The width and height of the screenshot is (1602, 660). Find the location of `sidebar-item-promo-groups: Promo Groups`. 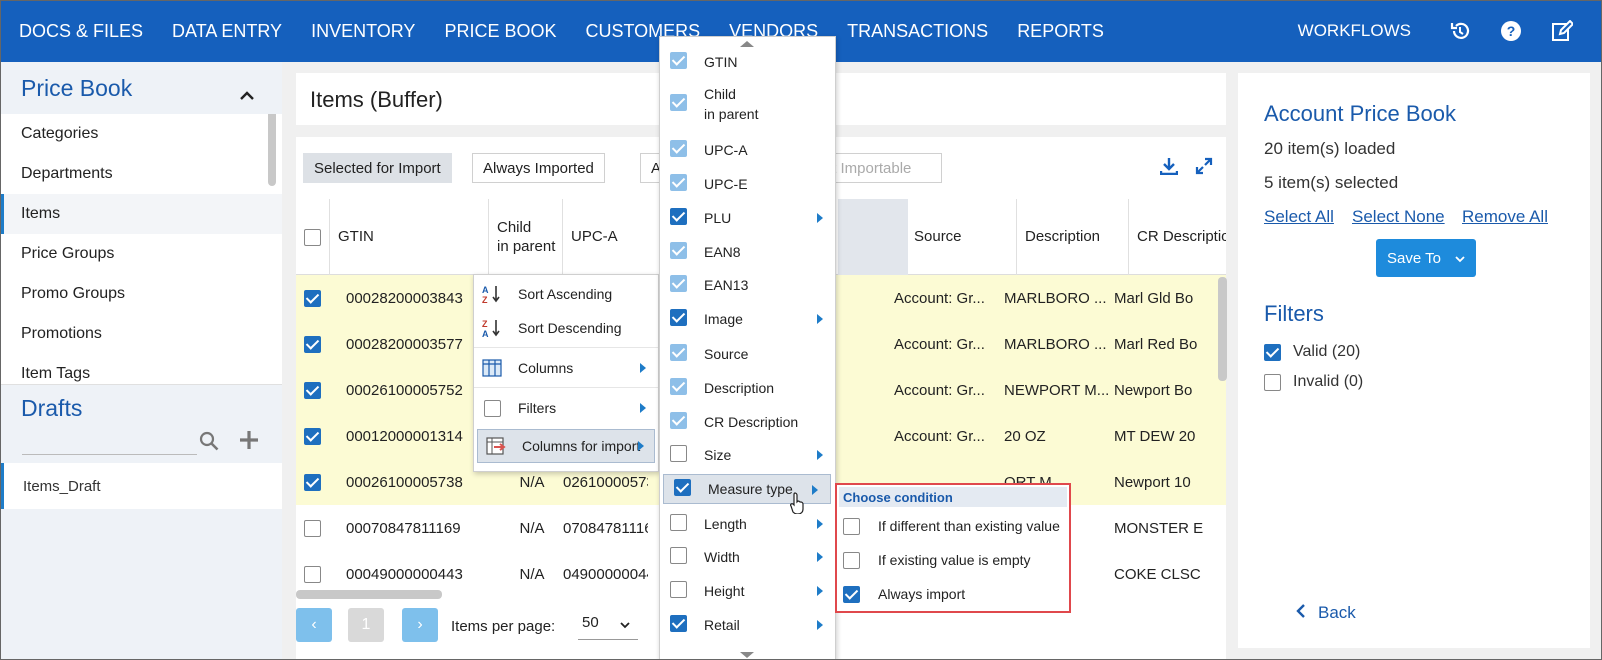

sidebar-item-promo-groups: Promo Groups is located at coordinates (141, 294).